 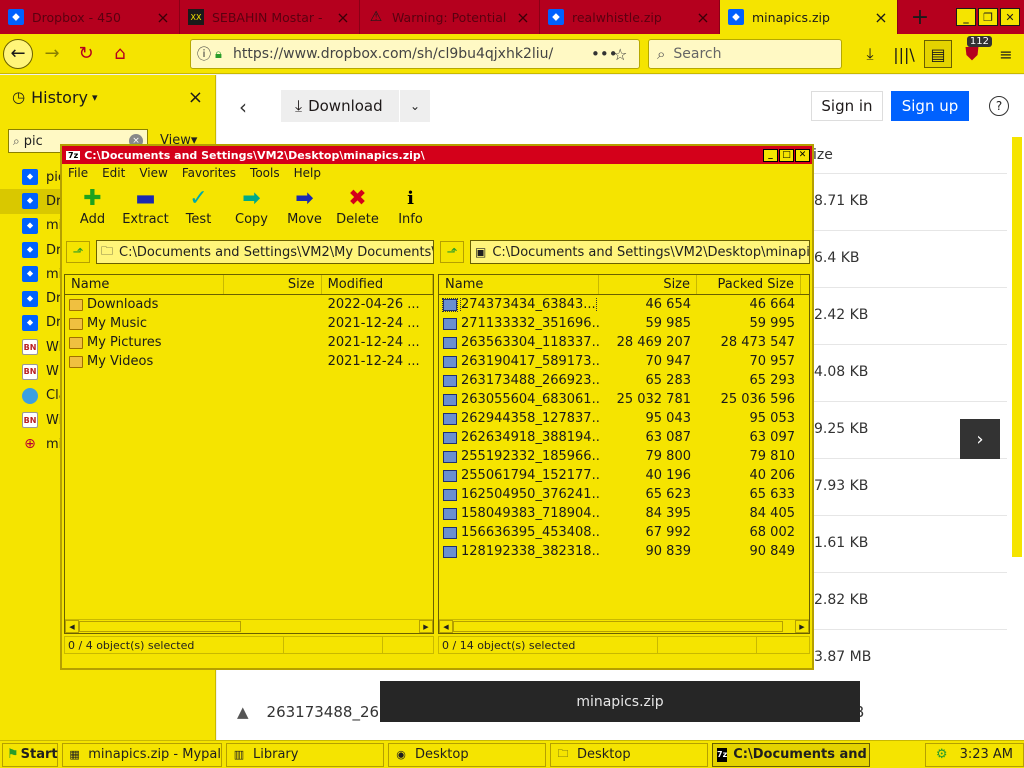 What do you see at coordinates (629, 754) in the screenshot?
I see `taskbar-item-desktop-2: 🗀 Desktop` at bounding box center [629, 754].